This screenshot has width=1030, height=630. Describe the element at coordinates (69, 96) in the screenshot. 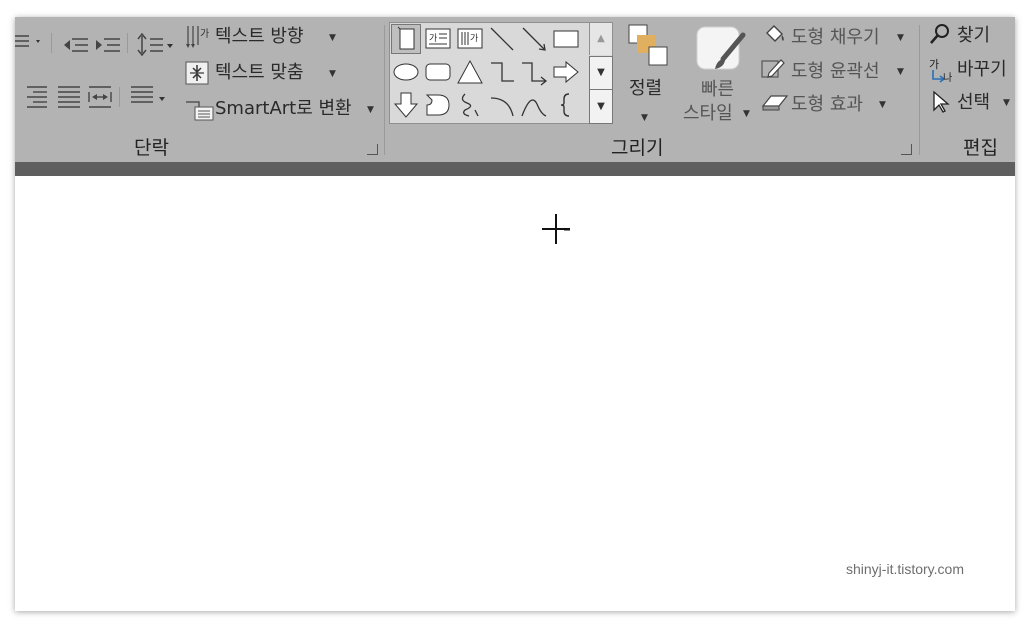

I see `justify-icon` at that location.